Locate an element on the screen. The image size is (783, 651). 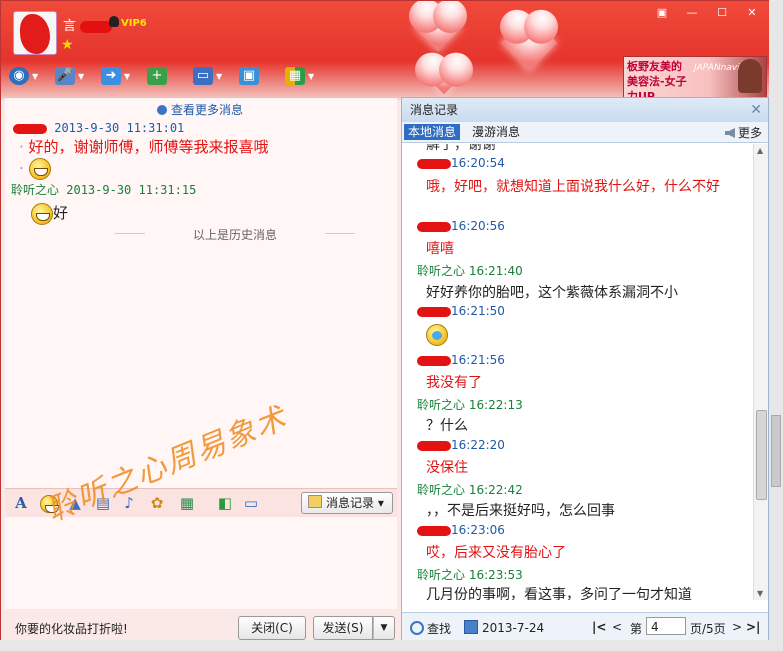
remote-assist-button: ▭ ▼ is located at coordinates (215, 76).